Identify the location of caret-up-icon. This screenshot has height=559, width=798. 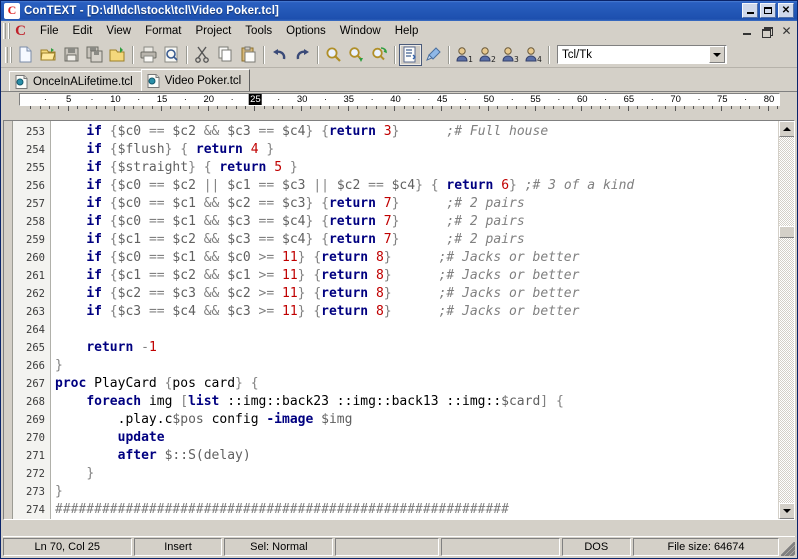
(787, 129).